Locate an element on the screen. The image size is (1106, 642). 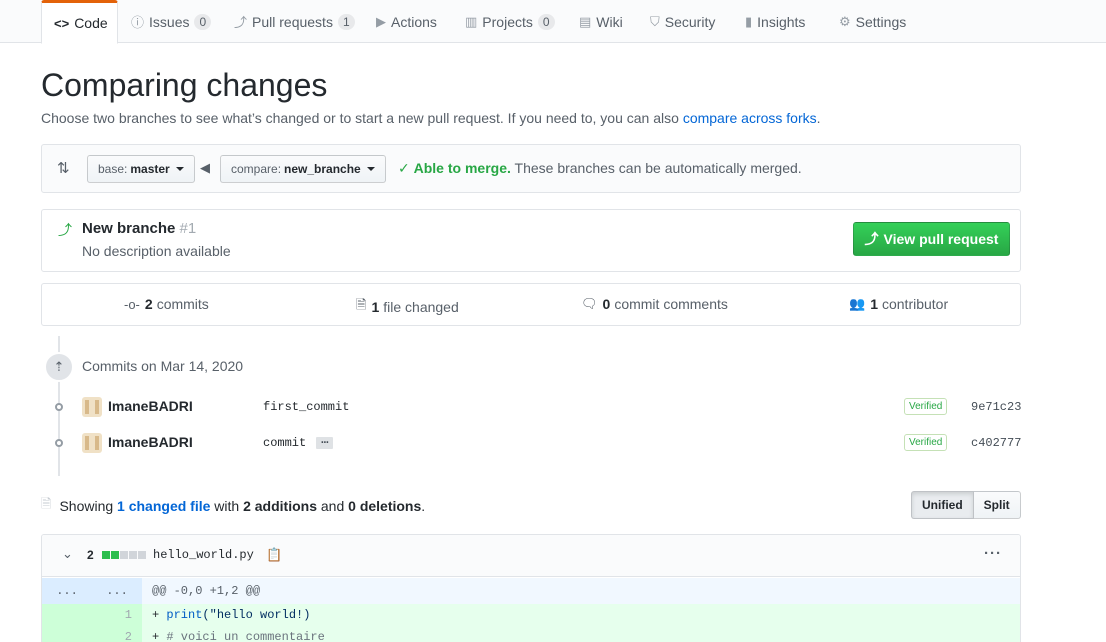
tab-label: Projects is located at coordinates (507, 21).